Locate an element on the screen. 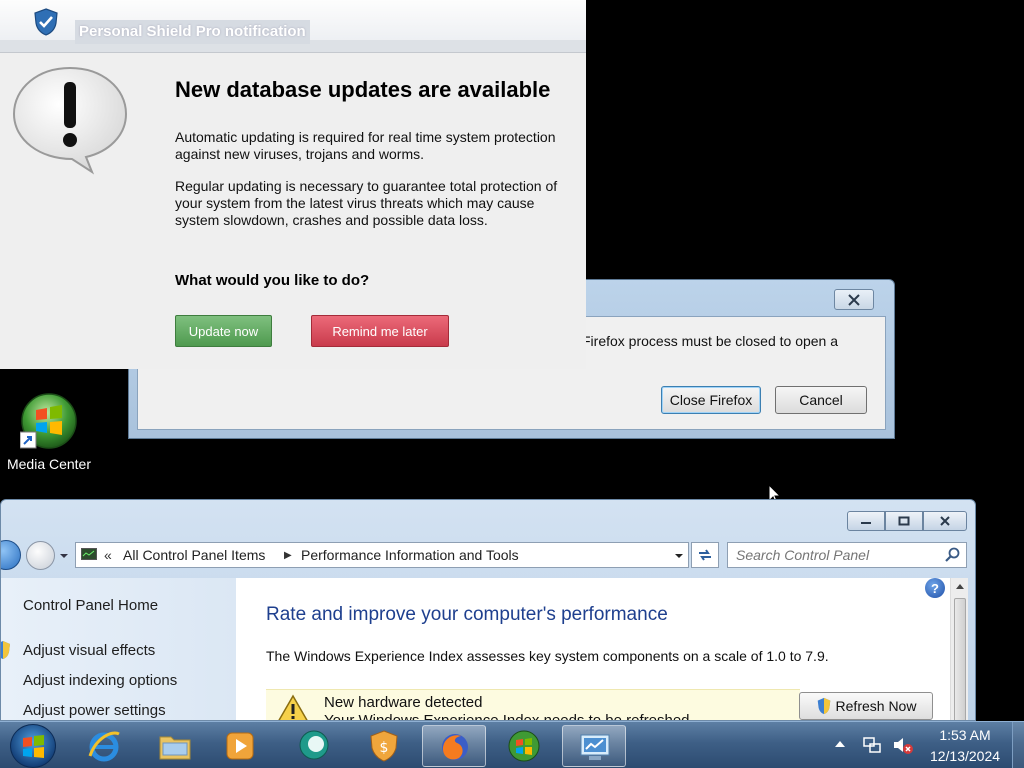 This screenshot has height=768, width=1024. taskbar: $ 1:53 AM 12/13/2024 is located at coordinates (512, 744).